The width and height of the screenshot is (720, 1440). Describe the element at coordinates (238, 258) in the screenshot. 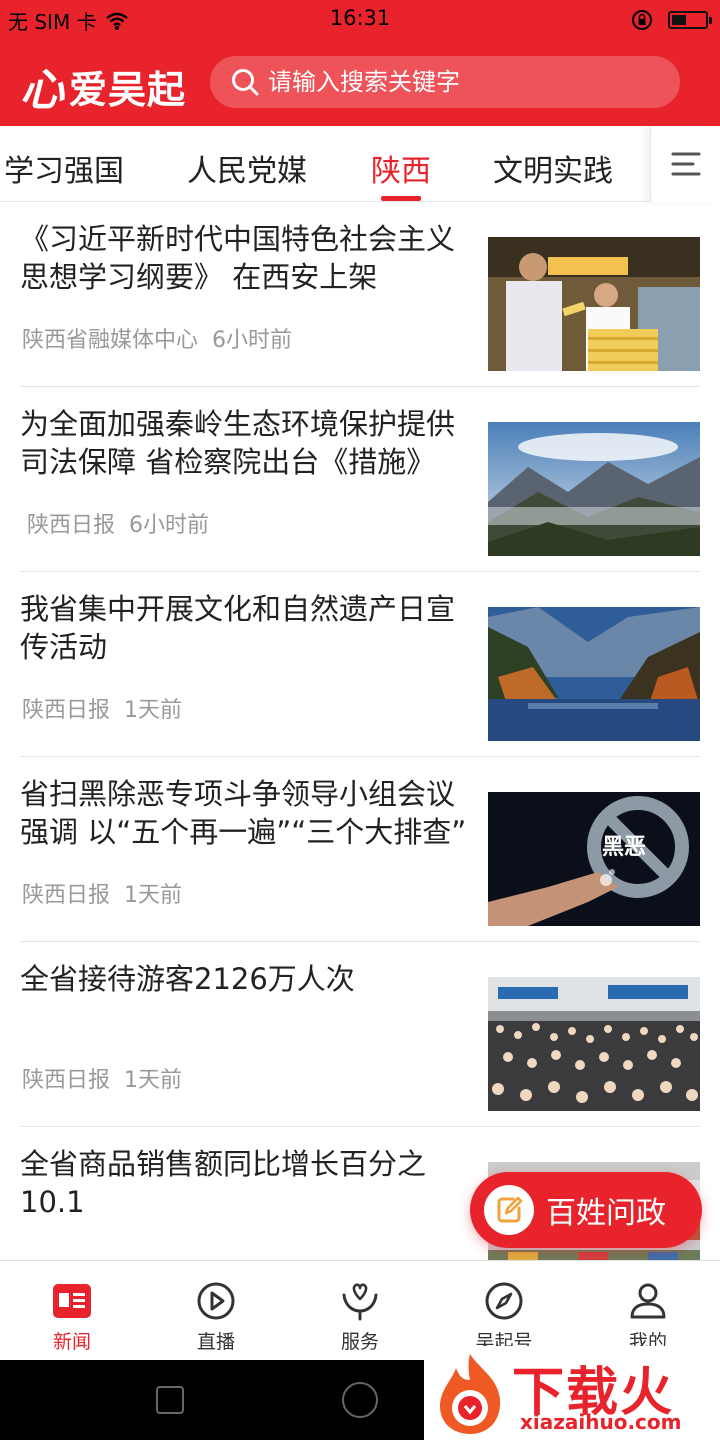

I see `news-title: 《习近平新时代中国特色社会主义思想学习纲要》 在西安上架` at that location.